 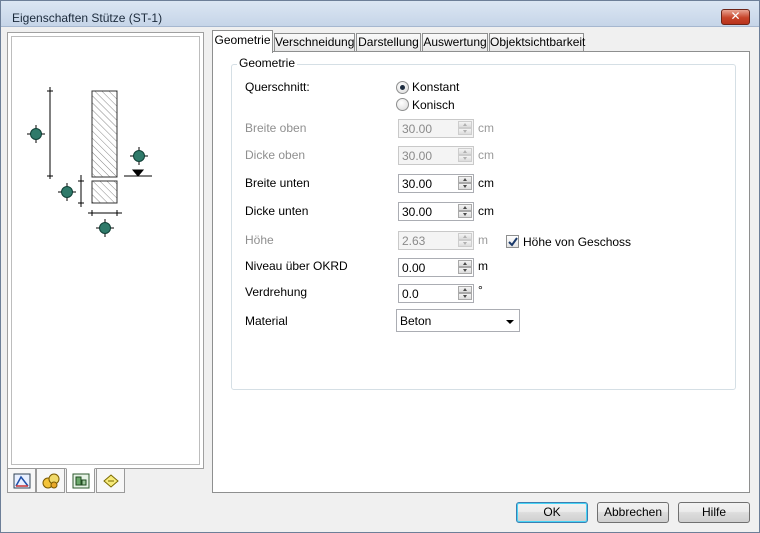 I want to click on hoehe-field: 2.63, so click(x=436, y=240).